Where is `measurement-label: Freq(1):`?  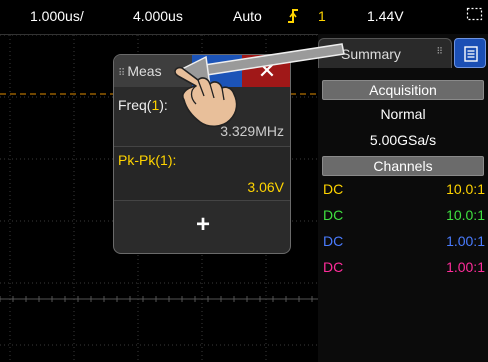 measurement-label: Freq(1): is located at coordinates (143, 105).